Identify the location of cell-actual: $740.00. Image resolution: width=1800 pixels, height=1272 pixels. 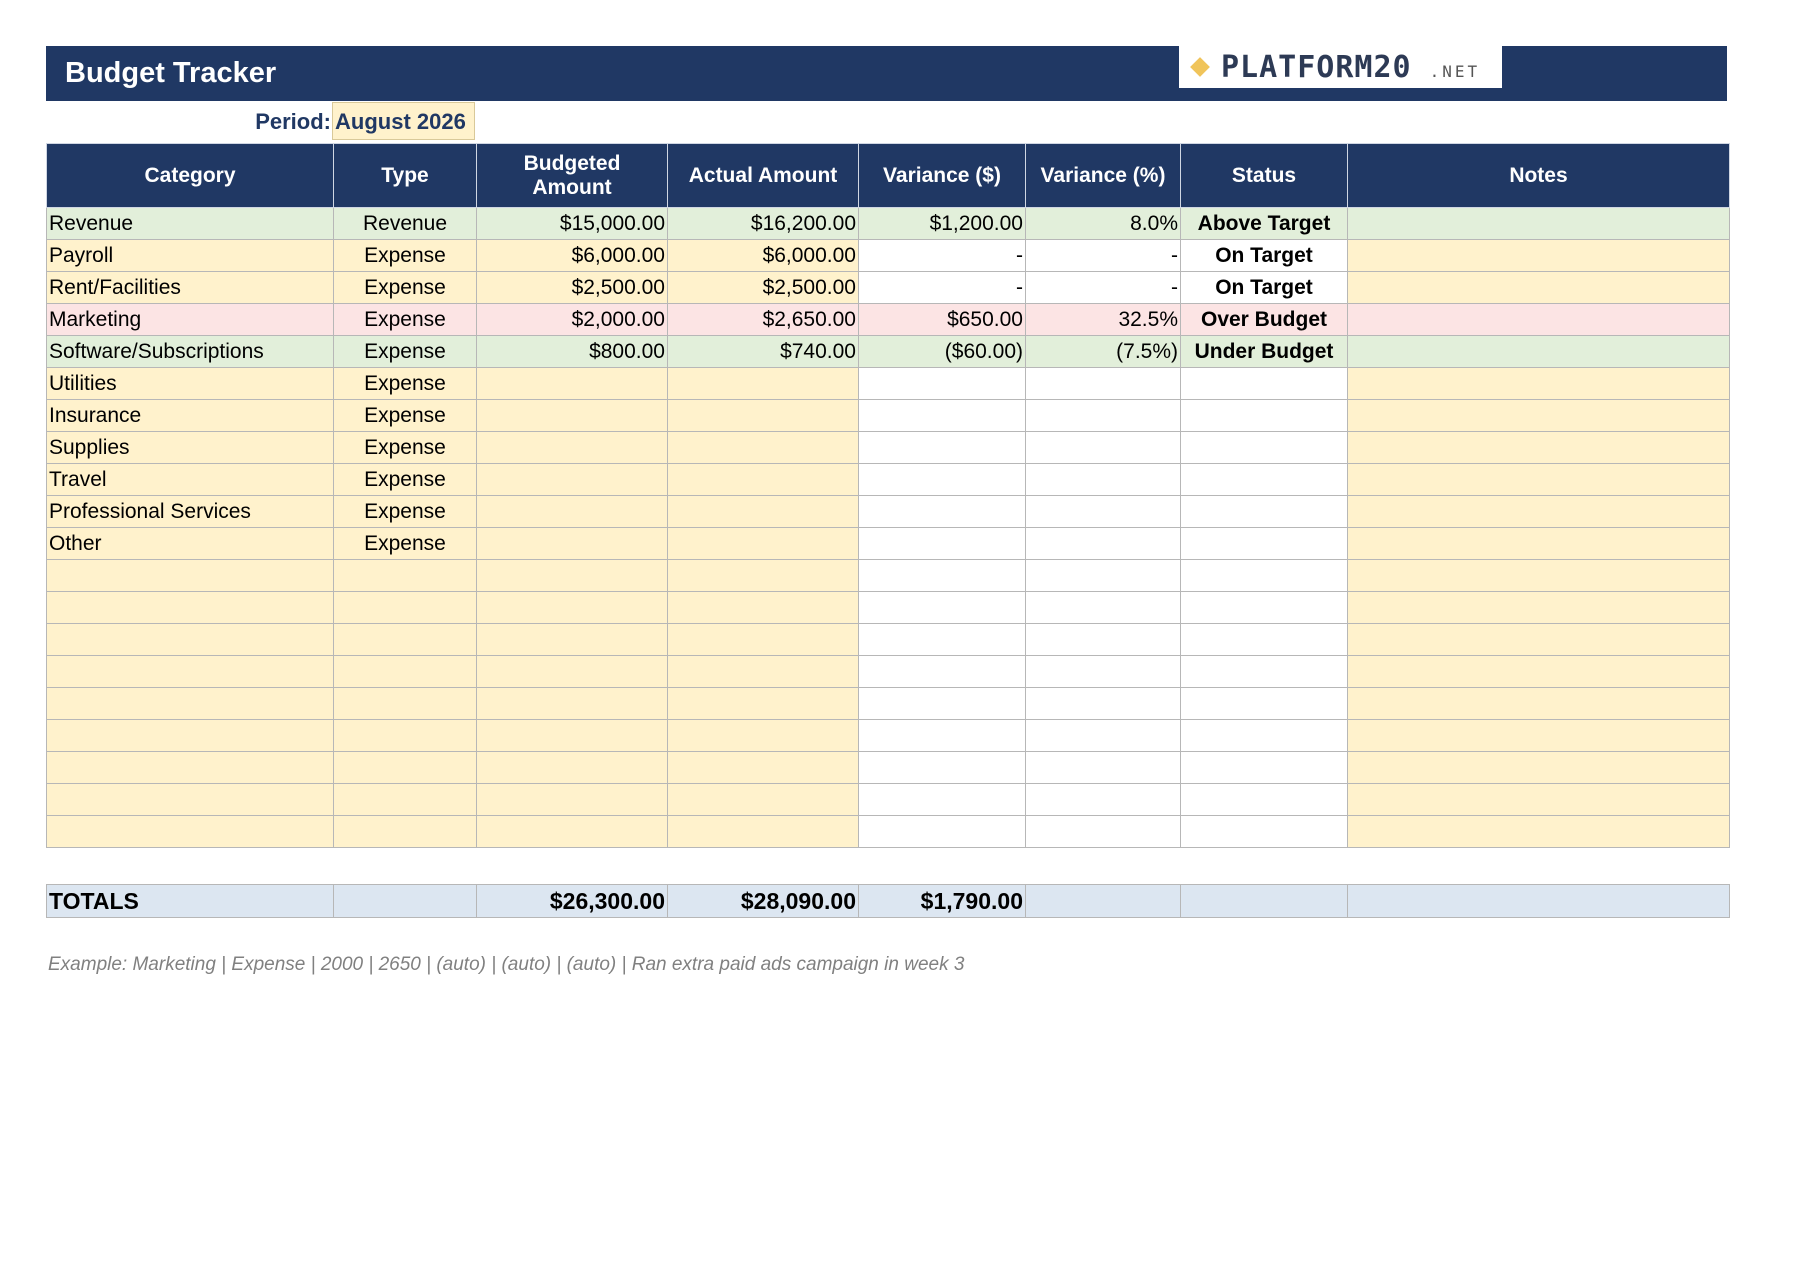
(763, 351).